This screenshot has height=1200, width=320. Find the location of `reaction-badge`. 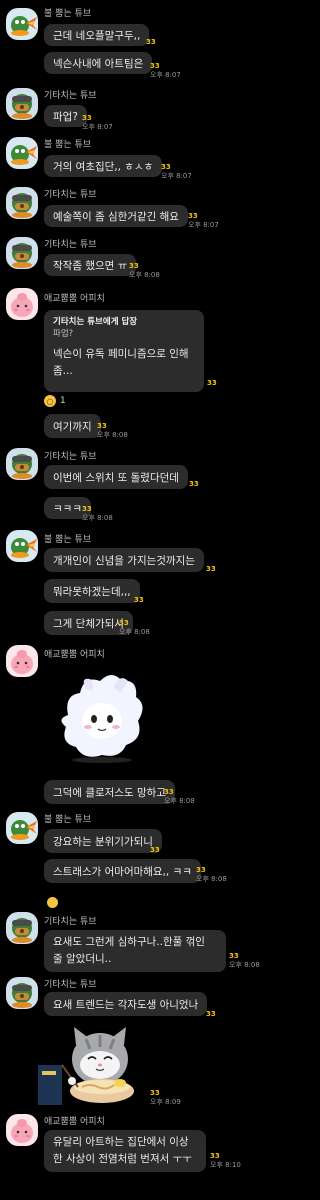

reaction-badge is located at coordinates (53, 902).